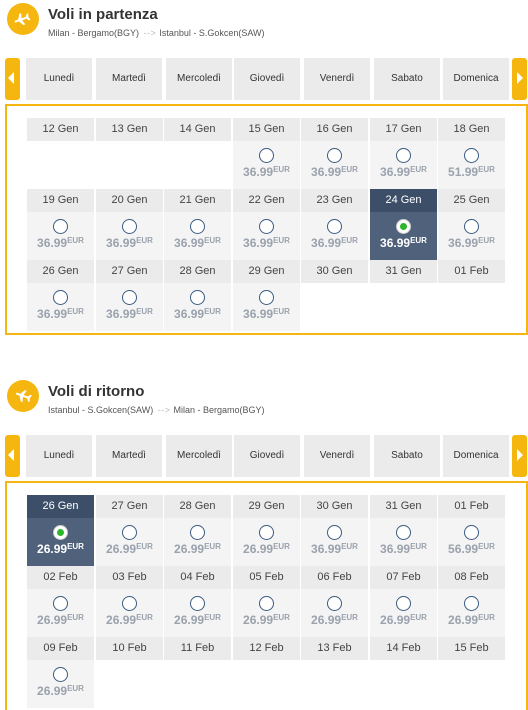 Image resolution: width=528 pixels, height=710 pixels. I want to click on calendar-day-cell: 03 Feb 26.99EUR, so click(129, 601).